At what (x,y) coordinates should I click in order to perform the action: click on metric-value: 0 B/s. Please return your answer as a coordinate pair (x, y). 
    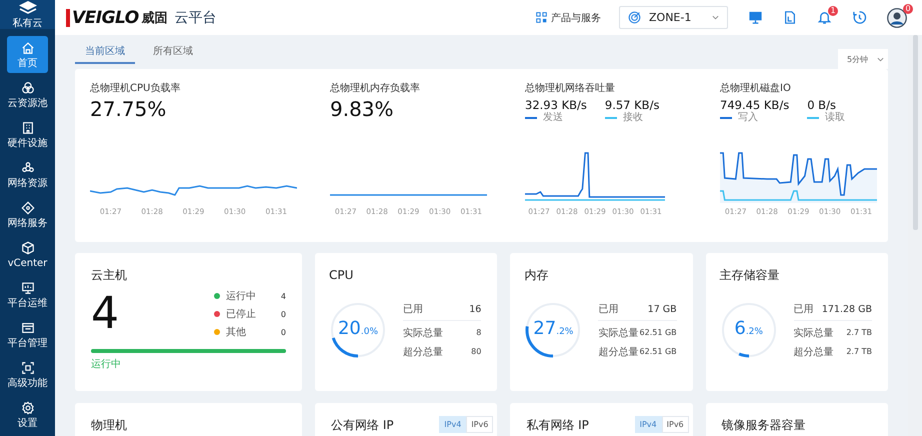
    Looking at the image, I should click on (822, 105).